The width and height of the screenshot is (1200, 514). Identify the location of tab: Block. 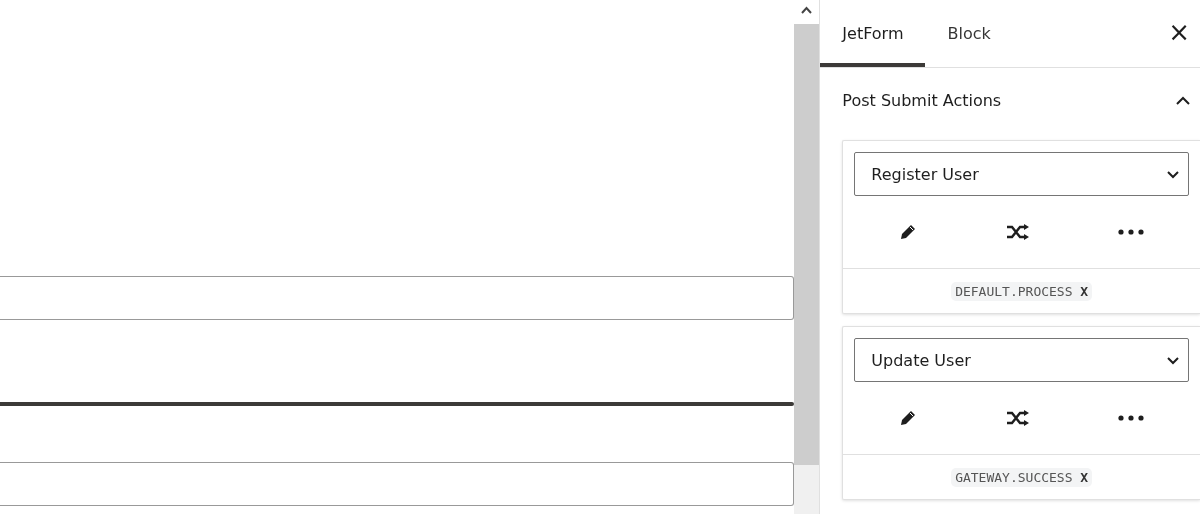
(969, 33).